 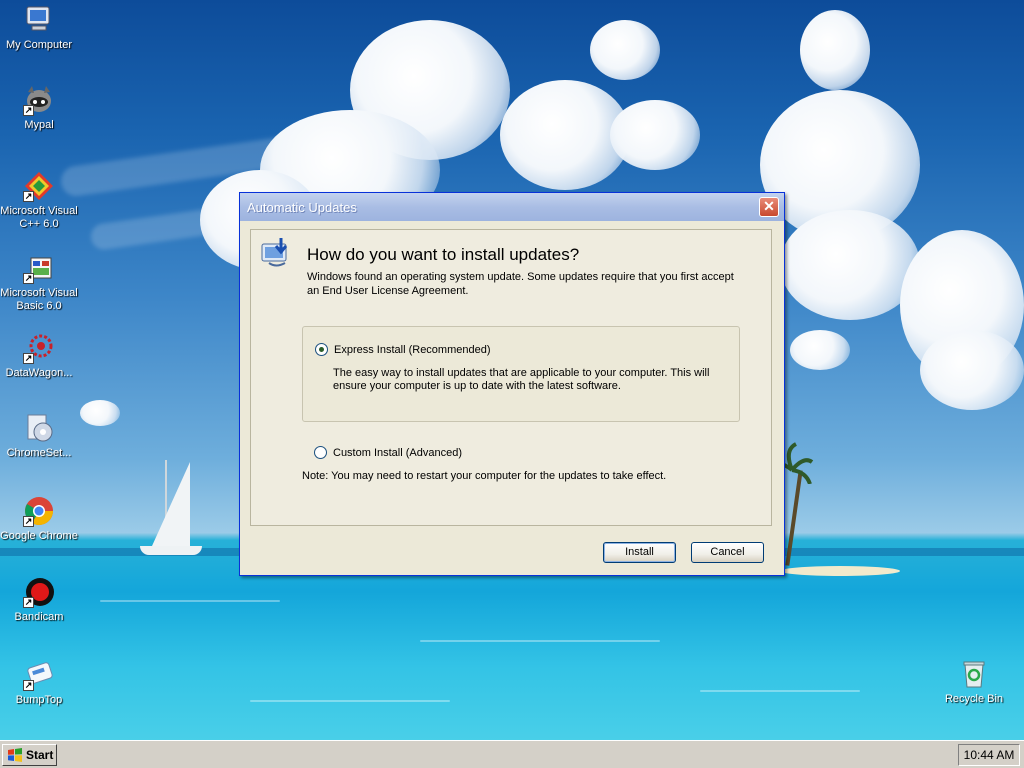 What do you see at coordinates (39, 675) in the screenshot?
I see `bumptop-icon: ↗` at bounding box center [39, 675].